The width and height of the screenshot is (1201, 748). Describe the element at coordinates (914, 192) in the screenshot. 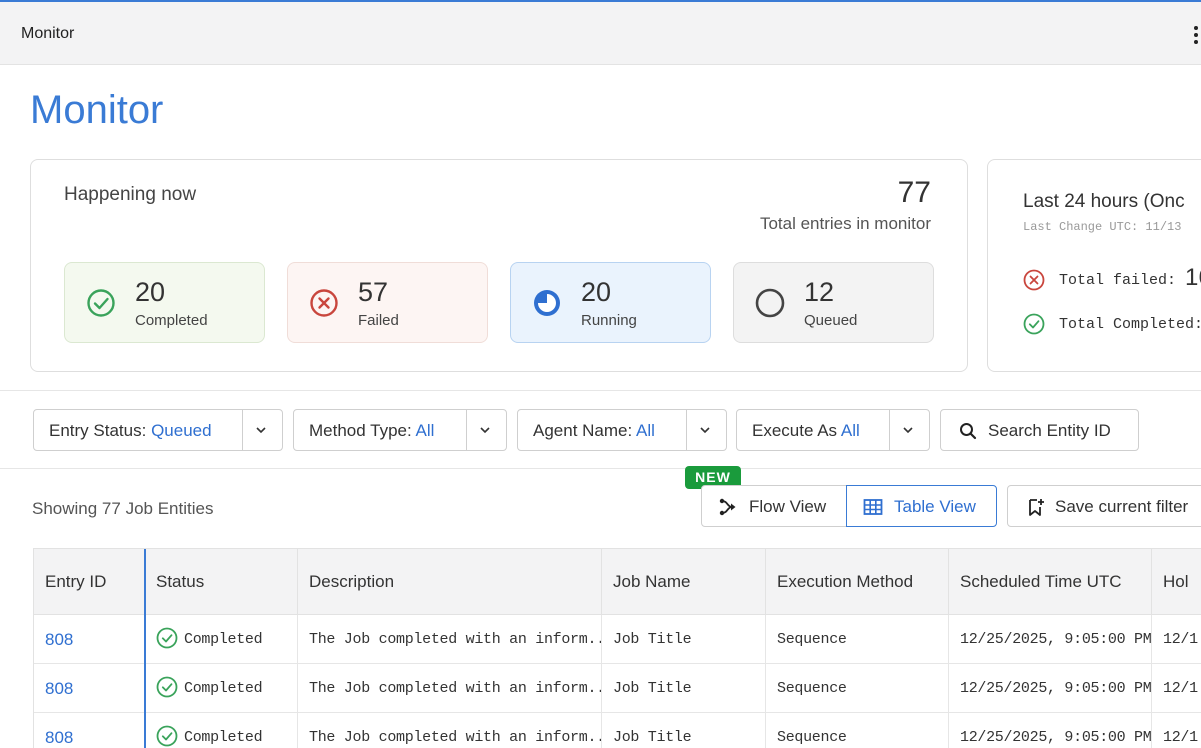

I see `total-entries-value: 77` at that location.